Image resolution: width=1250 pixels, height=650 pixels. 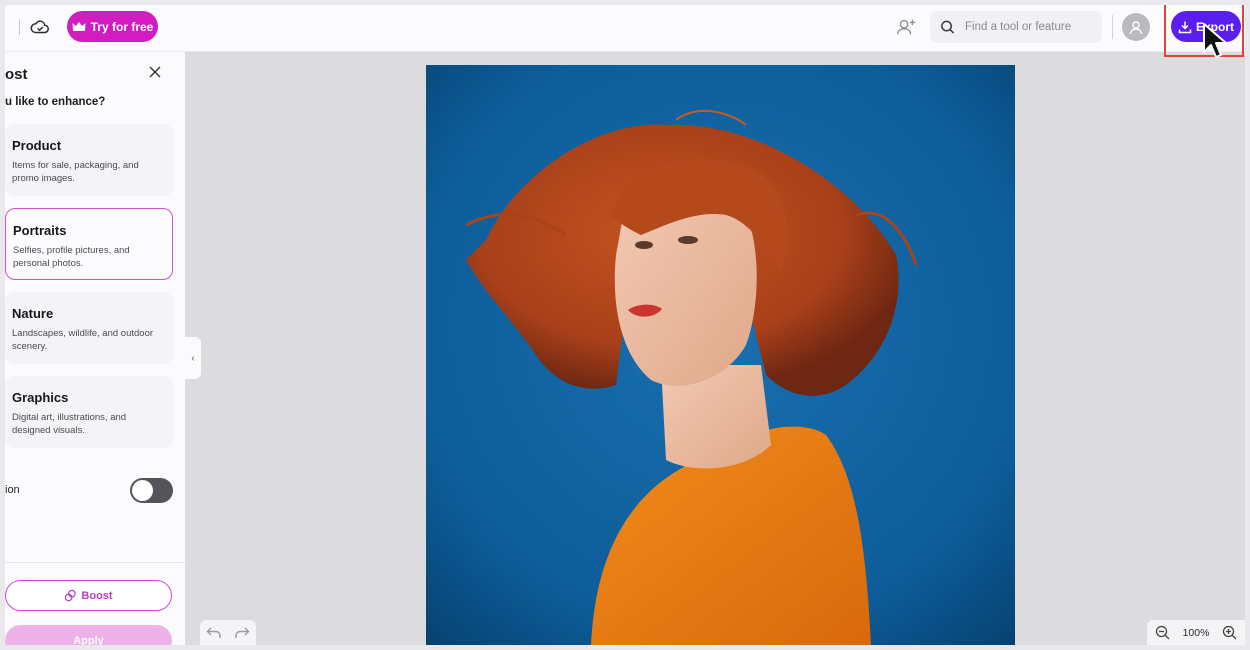 I want to click on chevron-left-icon: ‹, so click(x=193, y=358).